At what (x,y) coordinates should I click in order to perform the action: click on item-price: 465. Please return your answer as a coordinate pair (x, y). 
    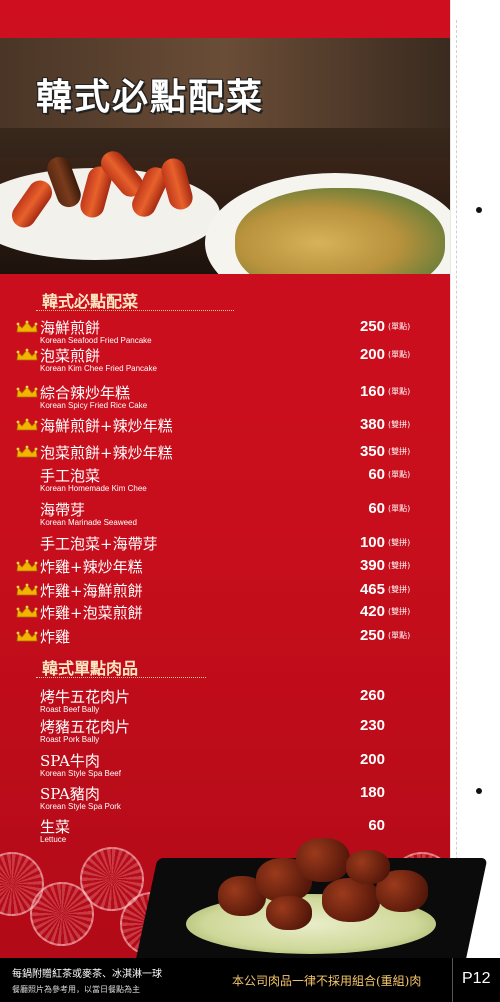
    Looking at the image, I should click on (372, 589).